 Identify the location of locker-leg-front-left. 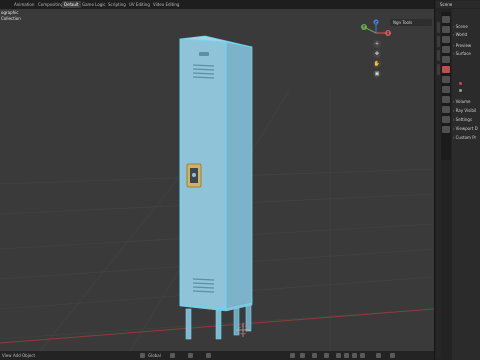
(188, 324).